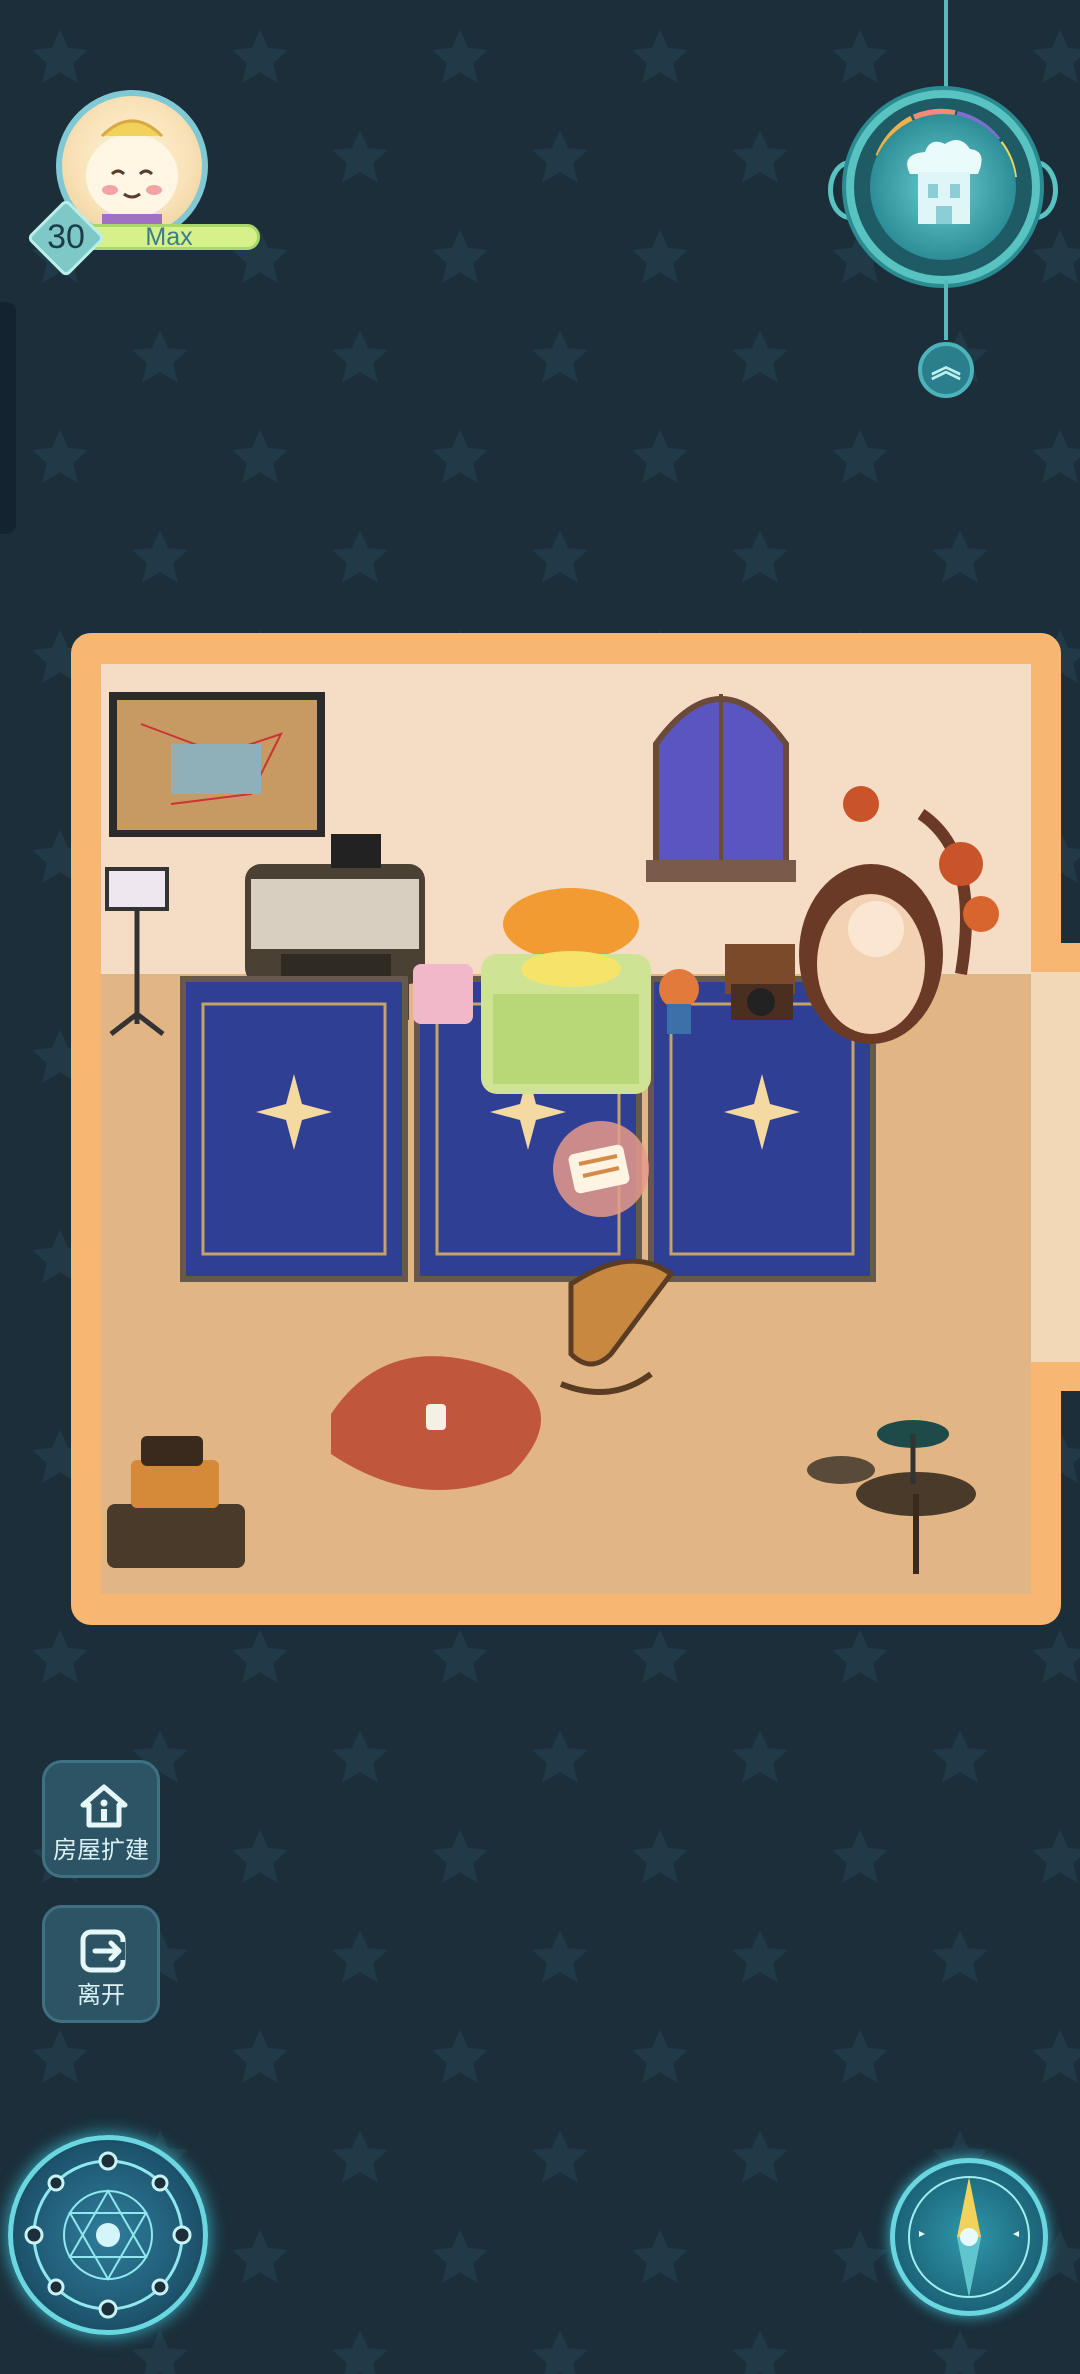  What do you see at coordinates (946, 370) in the screenshot?
I see `double-chevron-up-icon: ︽` at bounding box center [946, 370].